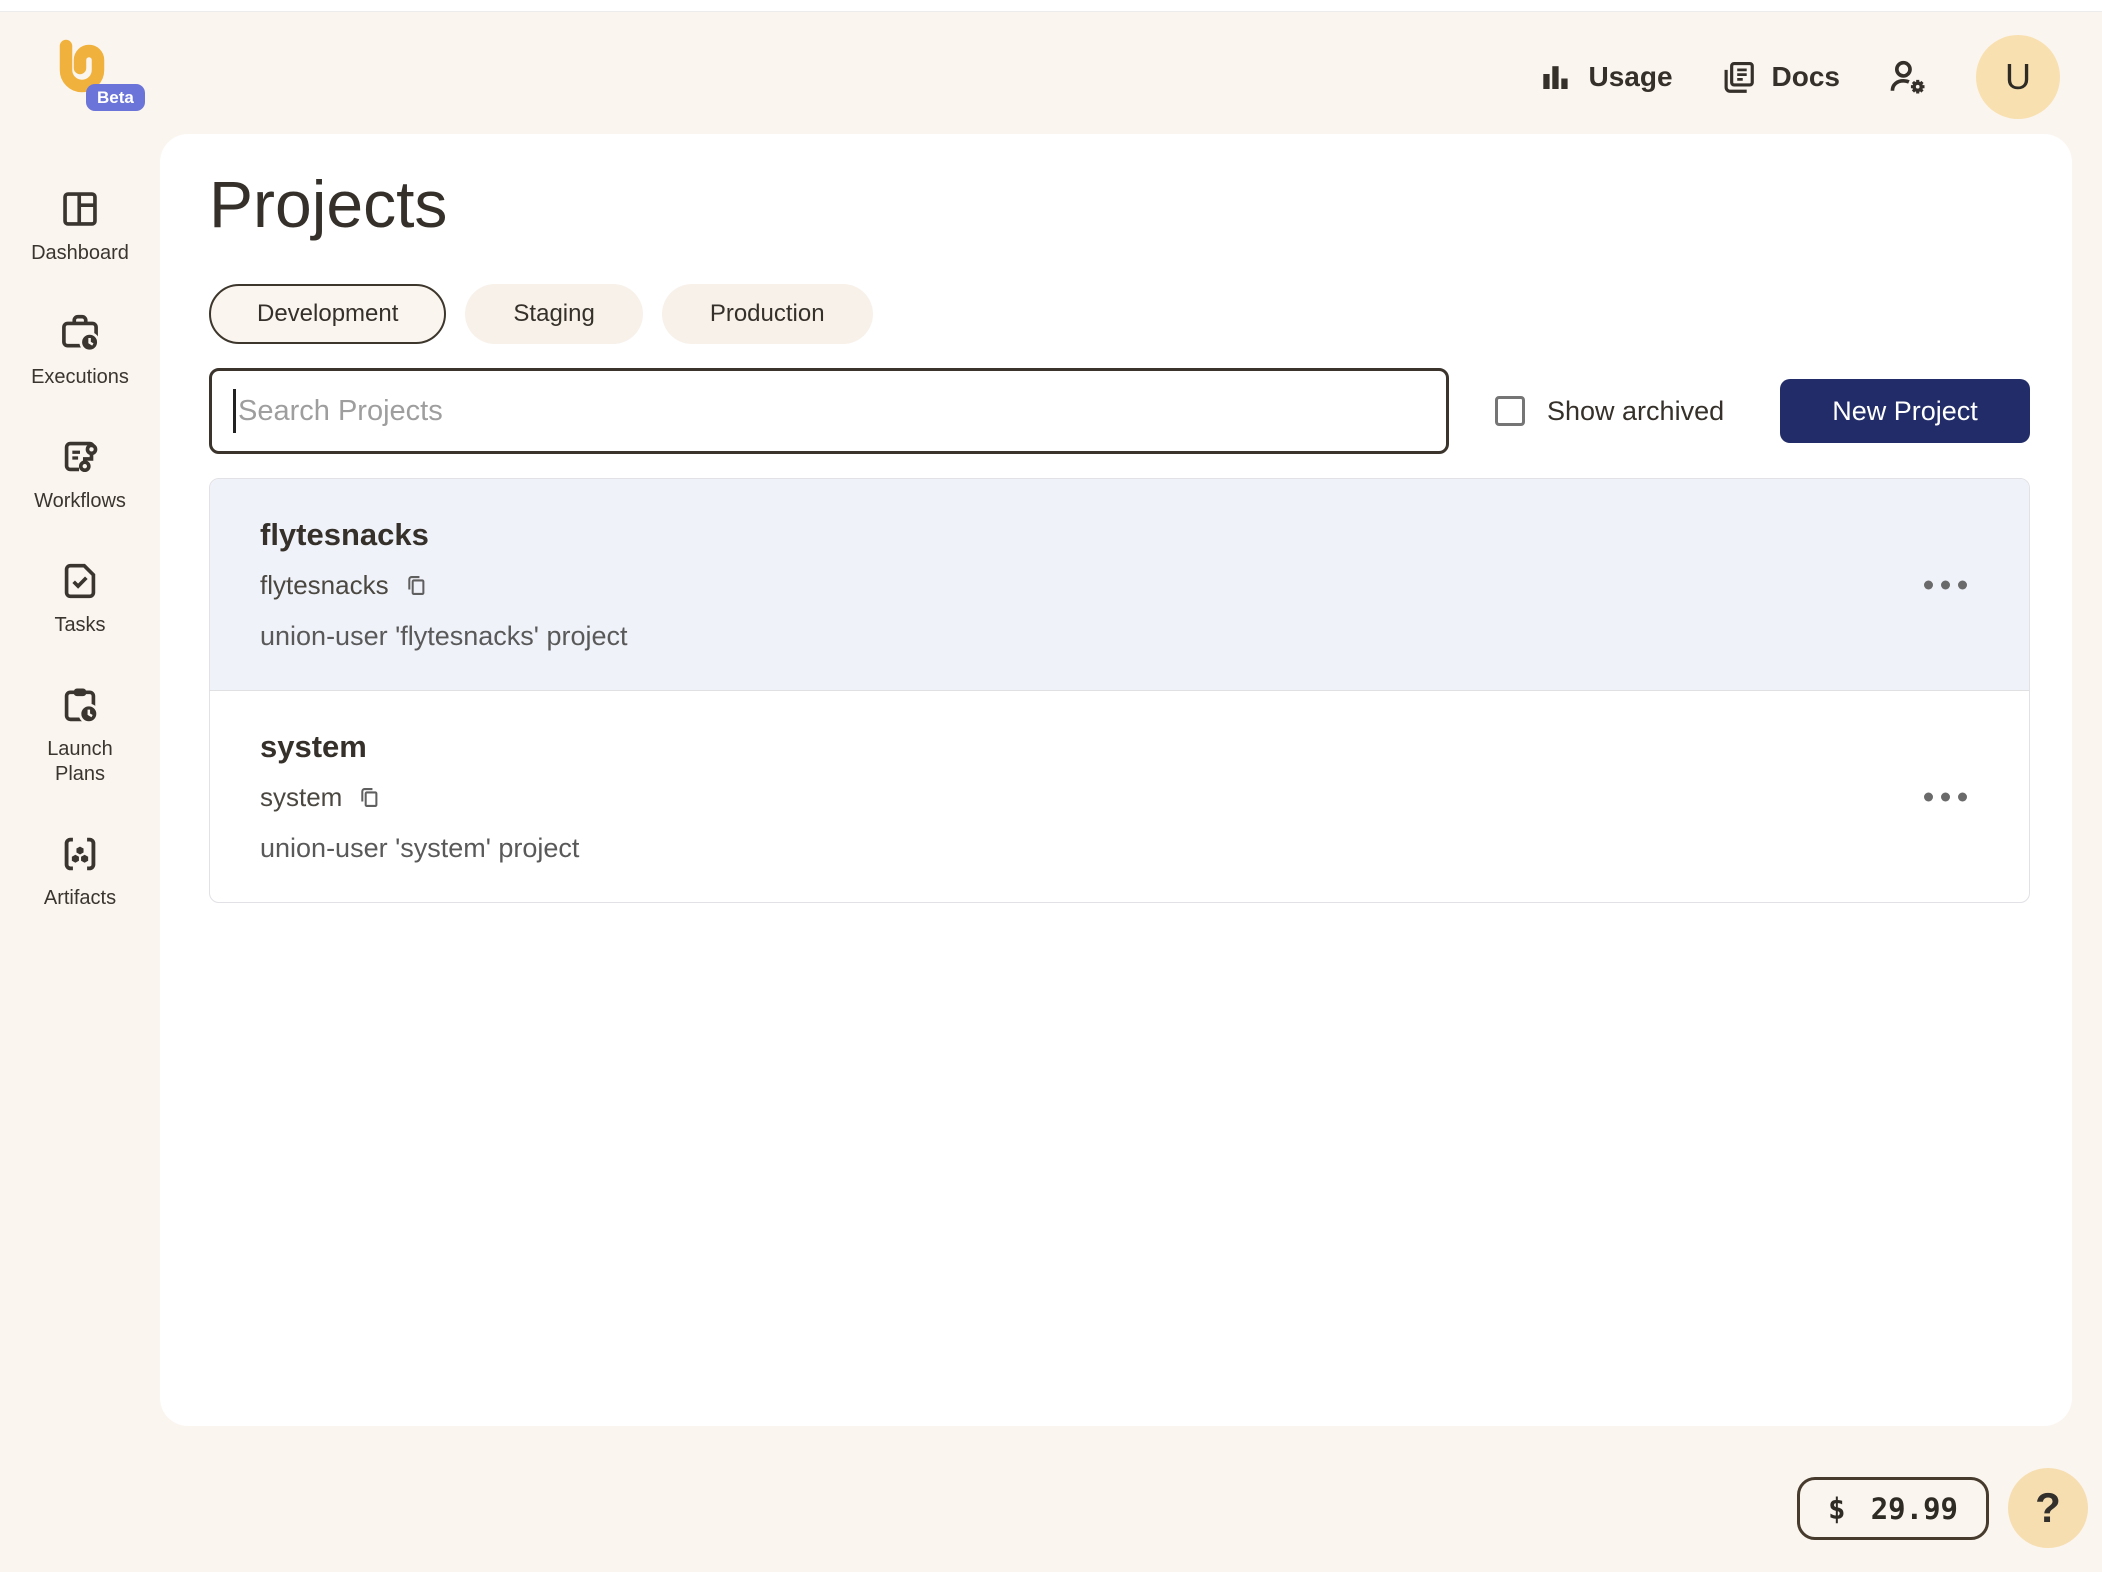  What do you see at coordinates (301, 797) in the screenshot?
I see `project-id: system` at bounding box center [301, 797].